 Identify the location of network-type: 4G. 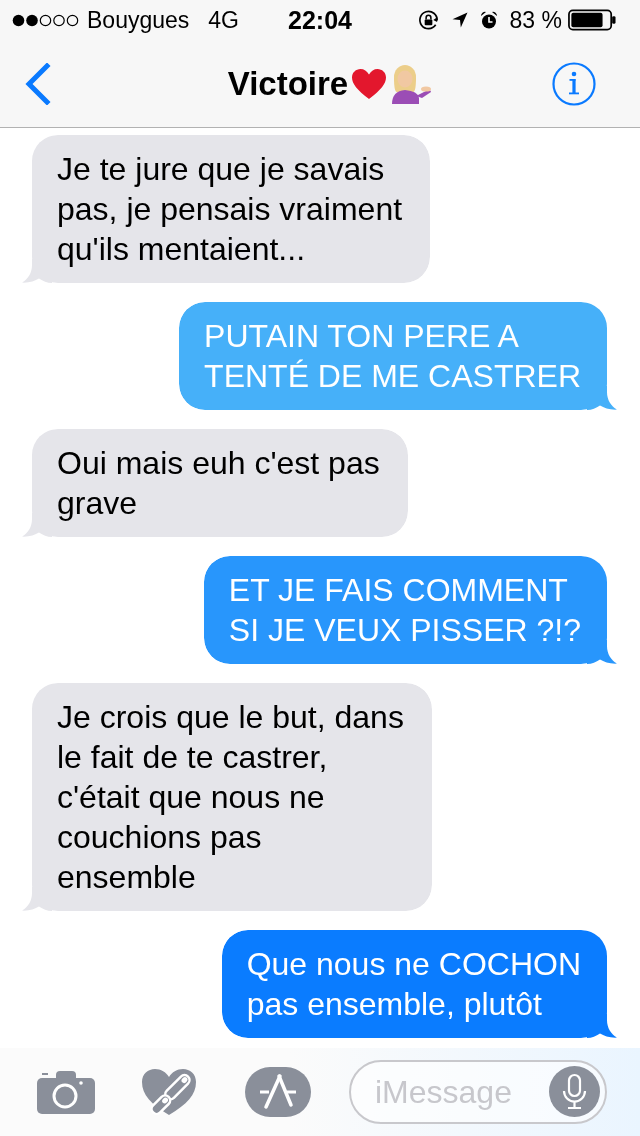
(223, 20).